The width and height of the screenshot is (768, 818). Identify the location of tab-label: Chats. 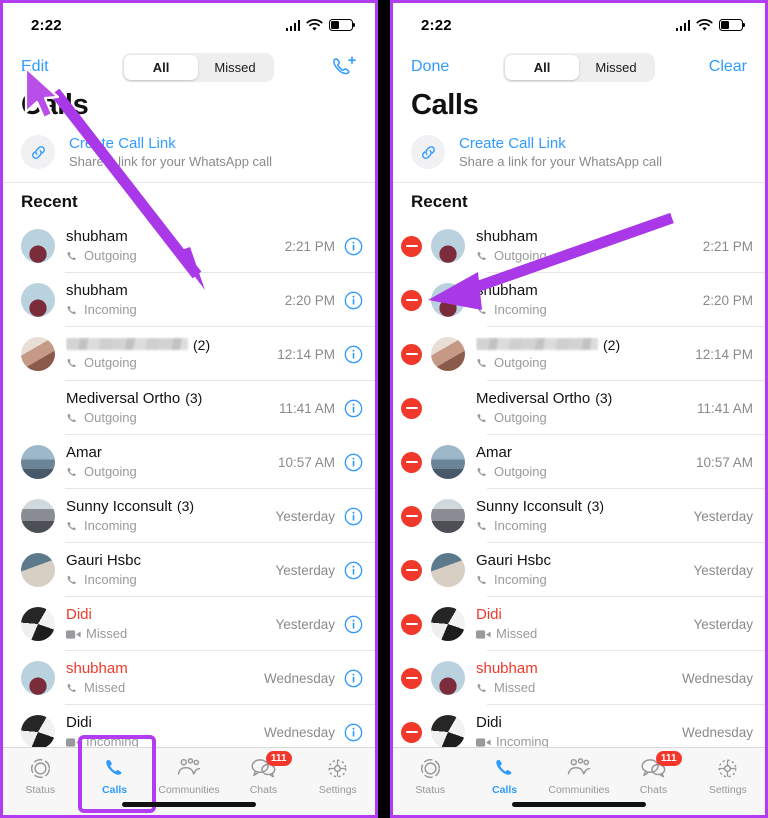
(263, 790).